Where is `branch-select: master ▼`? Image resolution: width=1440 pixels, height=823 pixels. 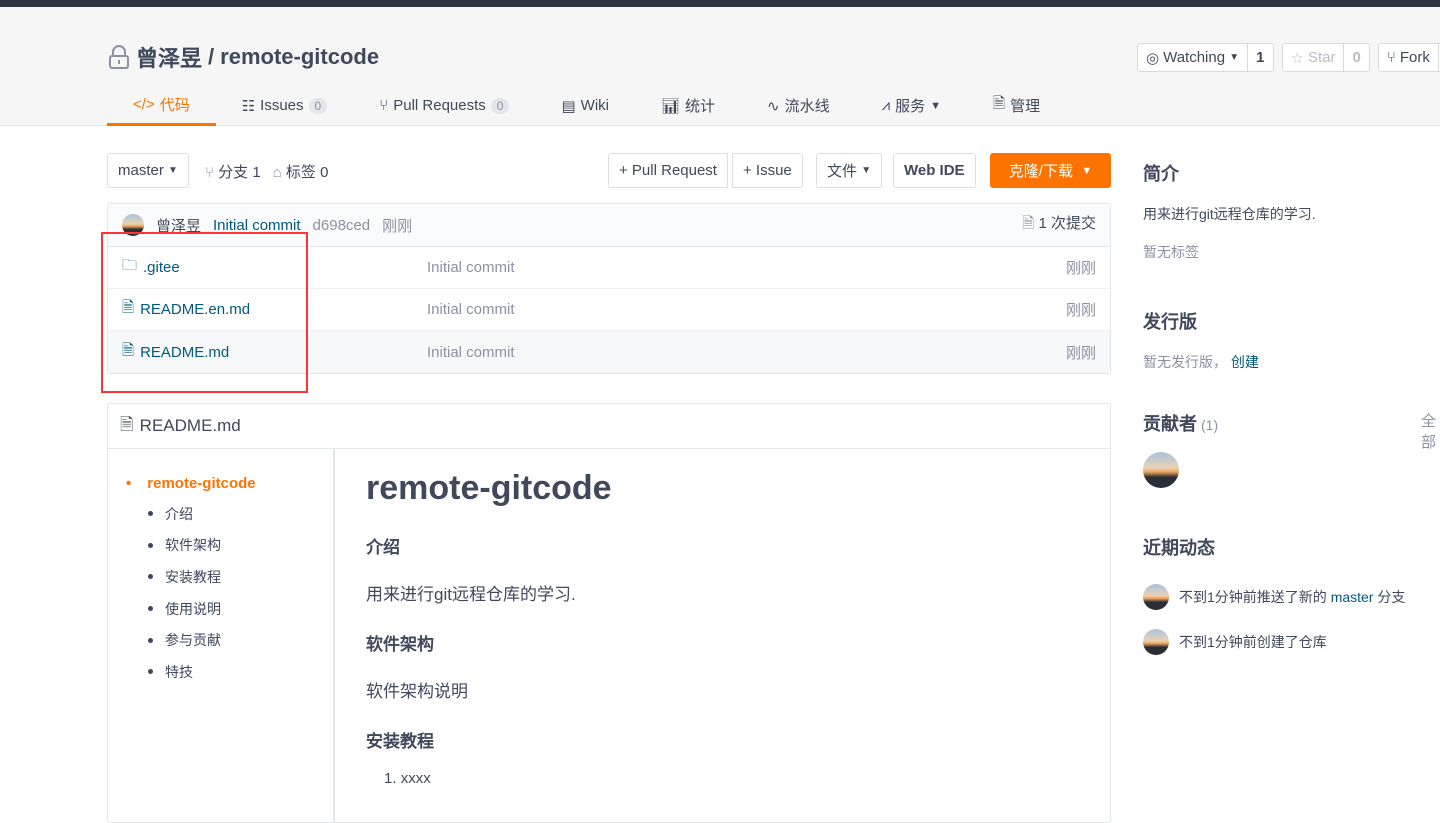 branch-select: master ▼ is located at coordinates (148, 170).